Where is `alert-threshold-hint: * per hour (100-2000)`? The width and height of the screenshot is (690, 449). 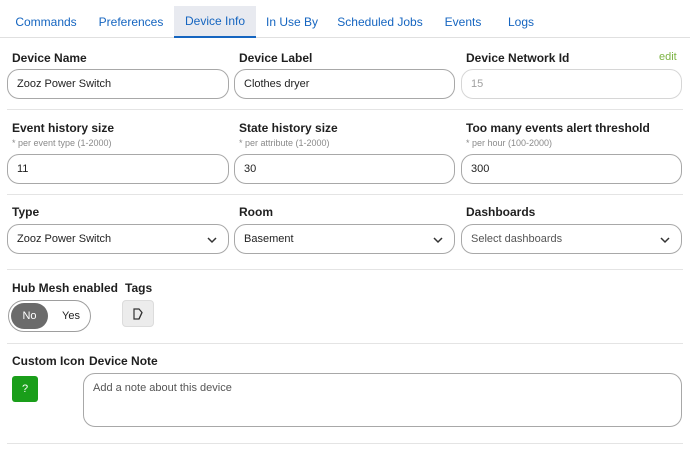 alert-threshold-hint: * per hour (100-2000) is located at coordinates (509, 143).